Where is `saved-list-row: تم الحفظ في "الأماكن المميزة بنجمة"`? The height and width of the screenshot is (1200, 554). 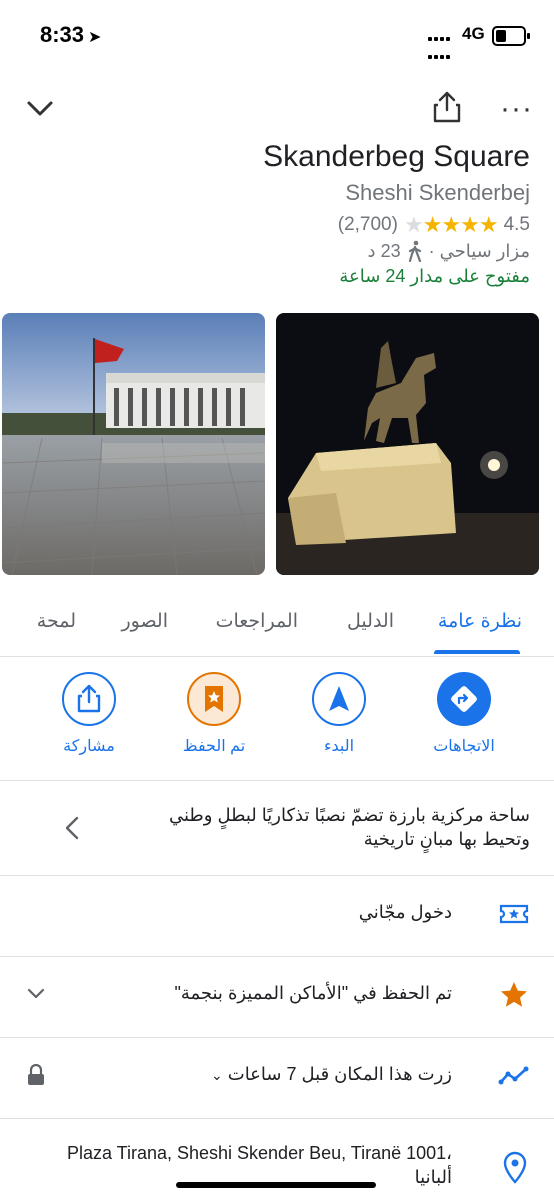
saved-list-row: تم الحفظ في "الأماكن المميزة بنجمة" is located at coordinates (277, 997).